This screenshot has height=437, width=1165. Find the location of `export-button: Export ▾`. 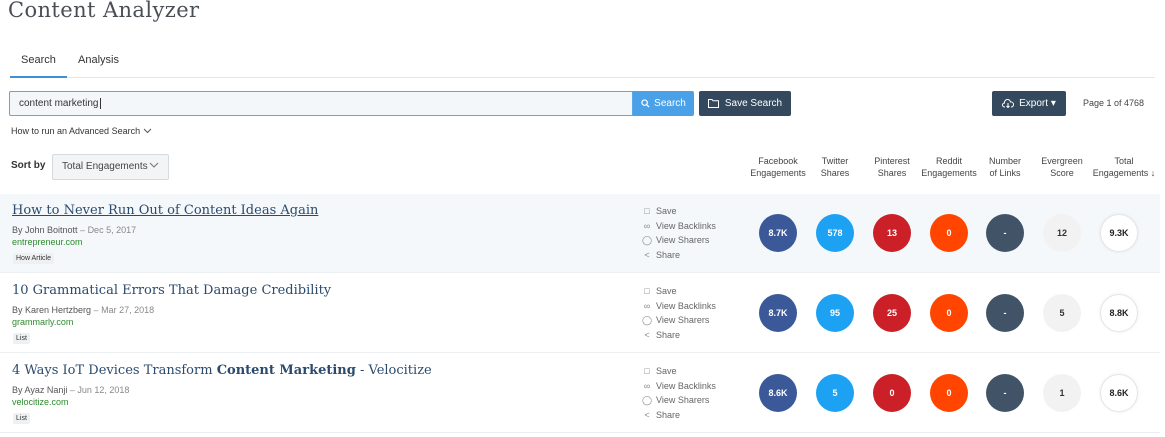

export-button: Export ▾ is located at coordinates (1029, 103).